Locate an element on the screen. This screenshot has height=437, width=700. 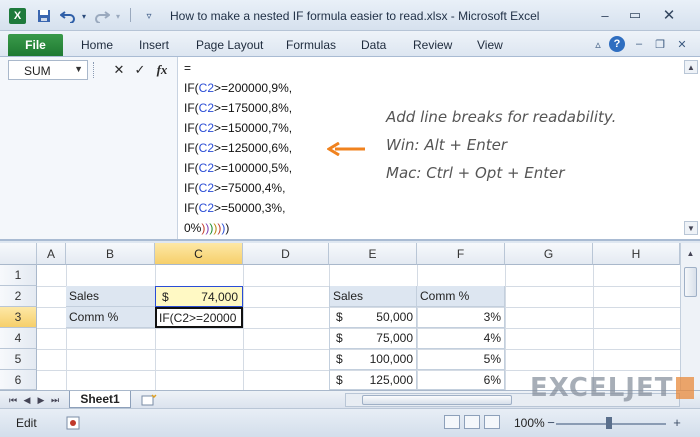
ribbon-minimize-icon: ▵ is located at coordinates (598, 44).